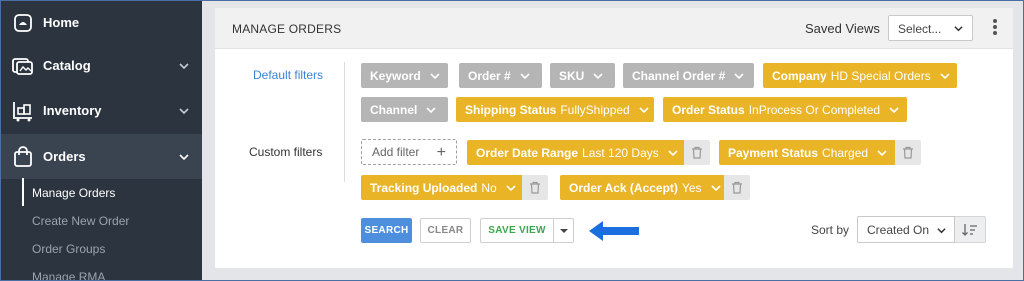 The height and width of the screenshot is (281, 1024). Describe the element at coordinates (708, 109) in the screenshot. I see `chip-label: Order Status` at that location.